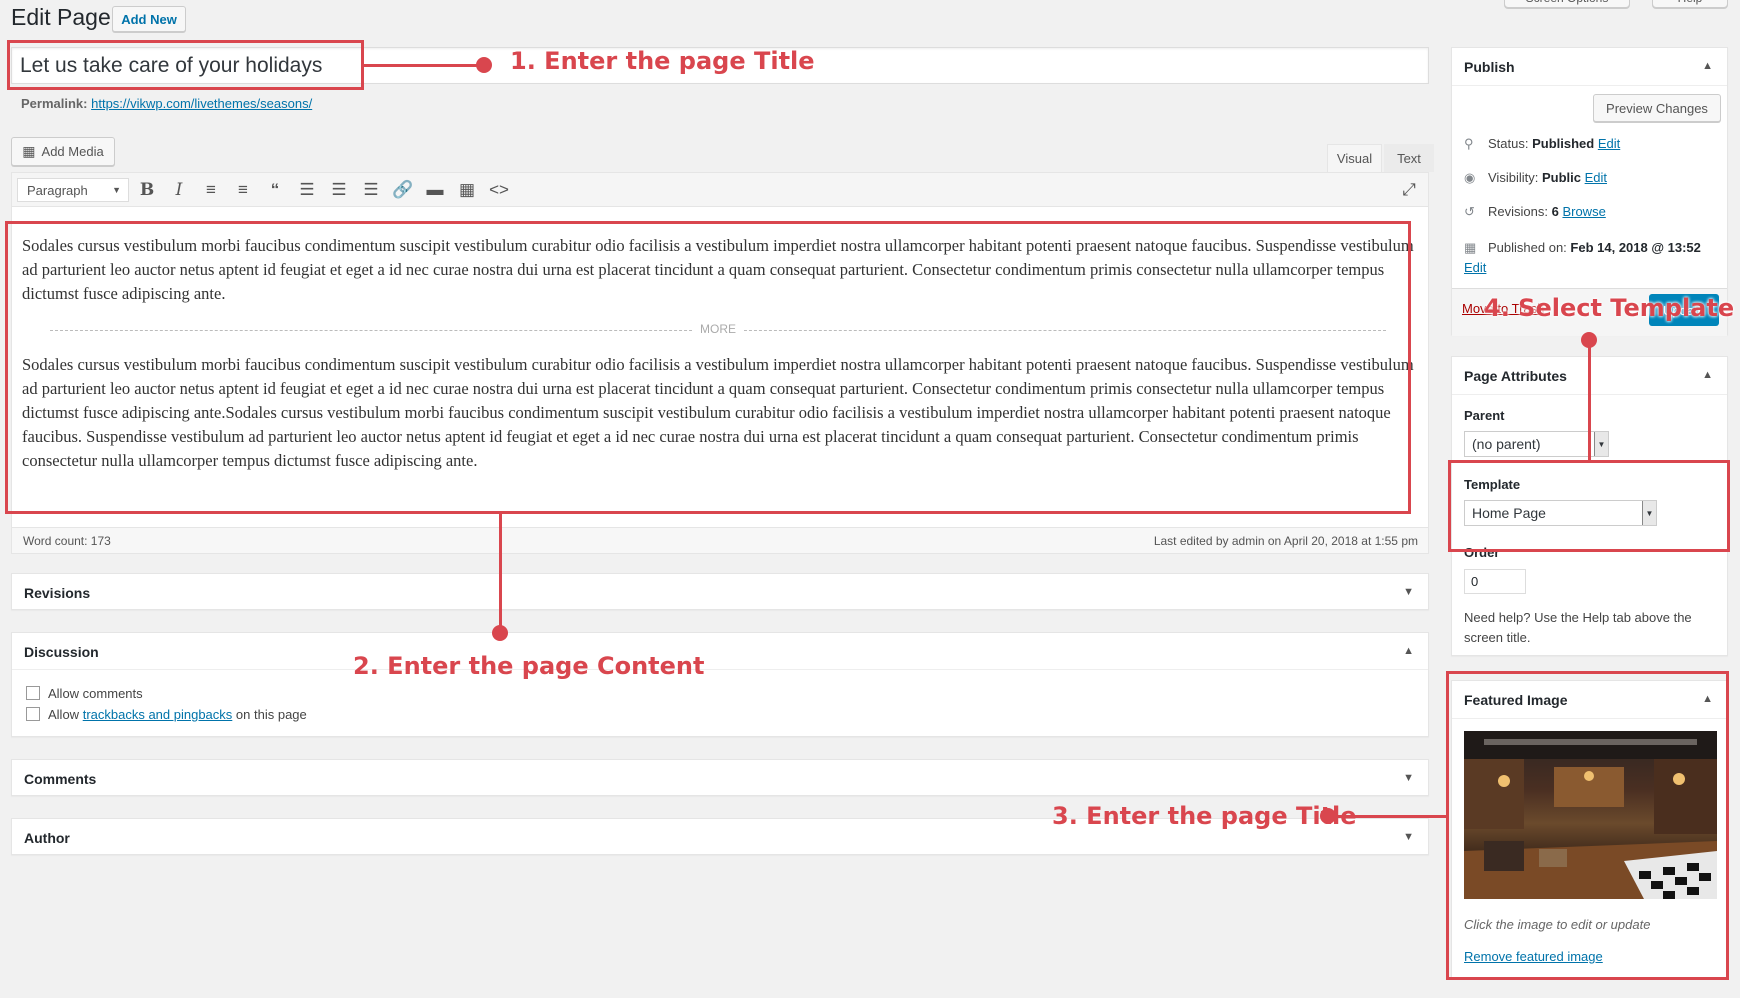 This screenshot has height=998, width=1740. What do you see at coordinates (1470, 247) in the screenshot?
I see `calendar-icon: ▦` at bounding box center [1470, 247].